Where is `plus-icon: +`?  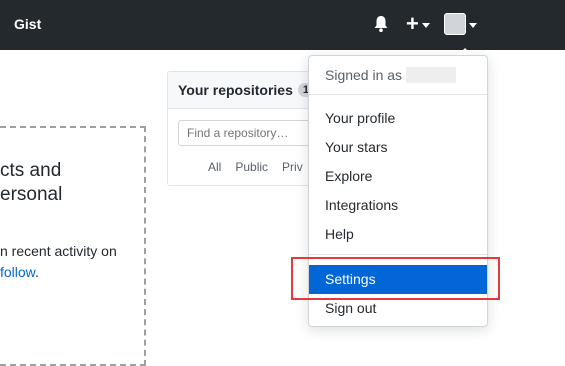 plus-icon: + is located at coordinates (412, 23).